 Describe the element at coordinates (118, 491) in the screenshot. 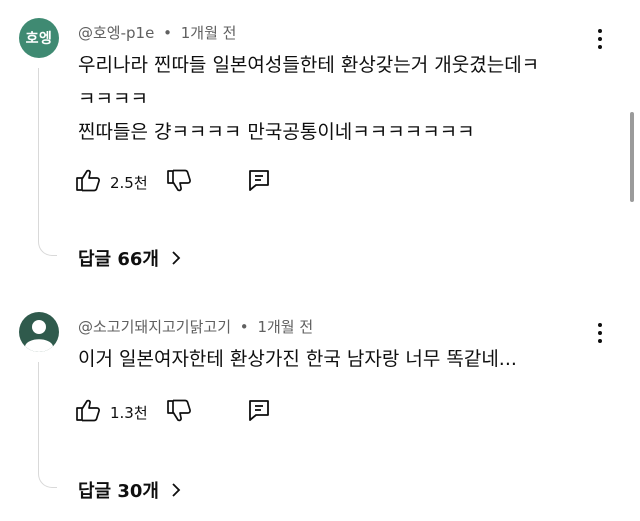

I see `replies-label: 답글 30개` at that location.